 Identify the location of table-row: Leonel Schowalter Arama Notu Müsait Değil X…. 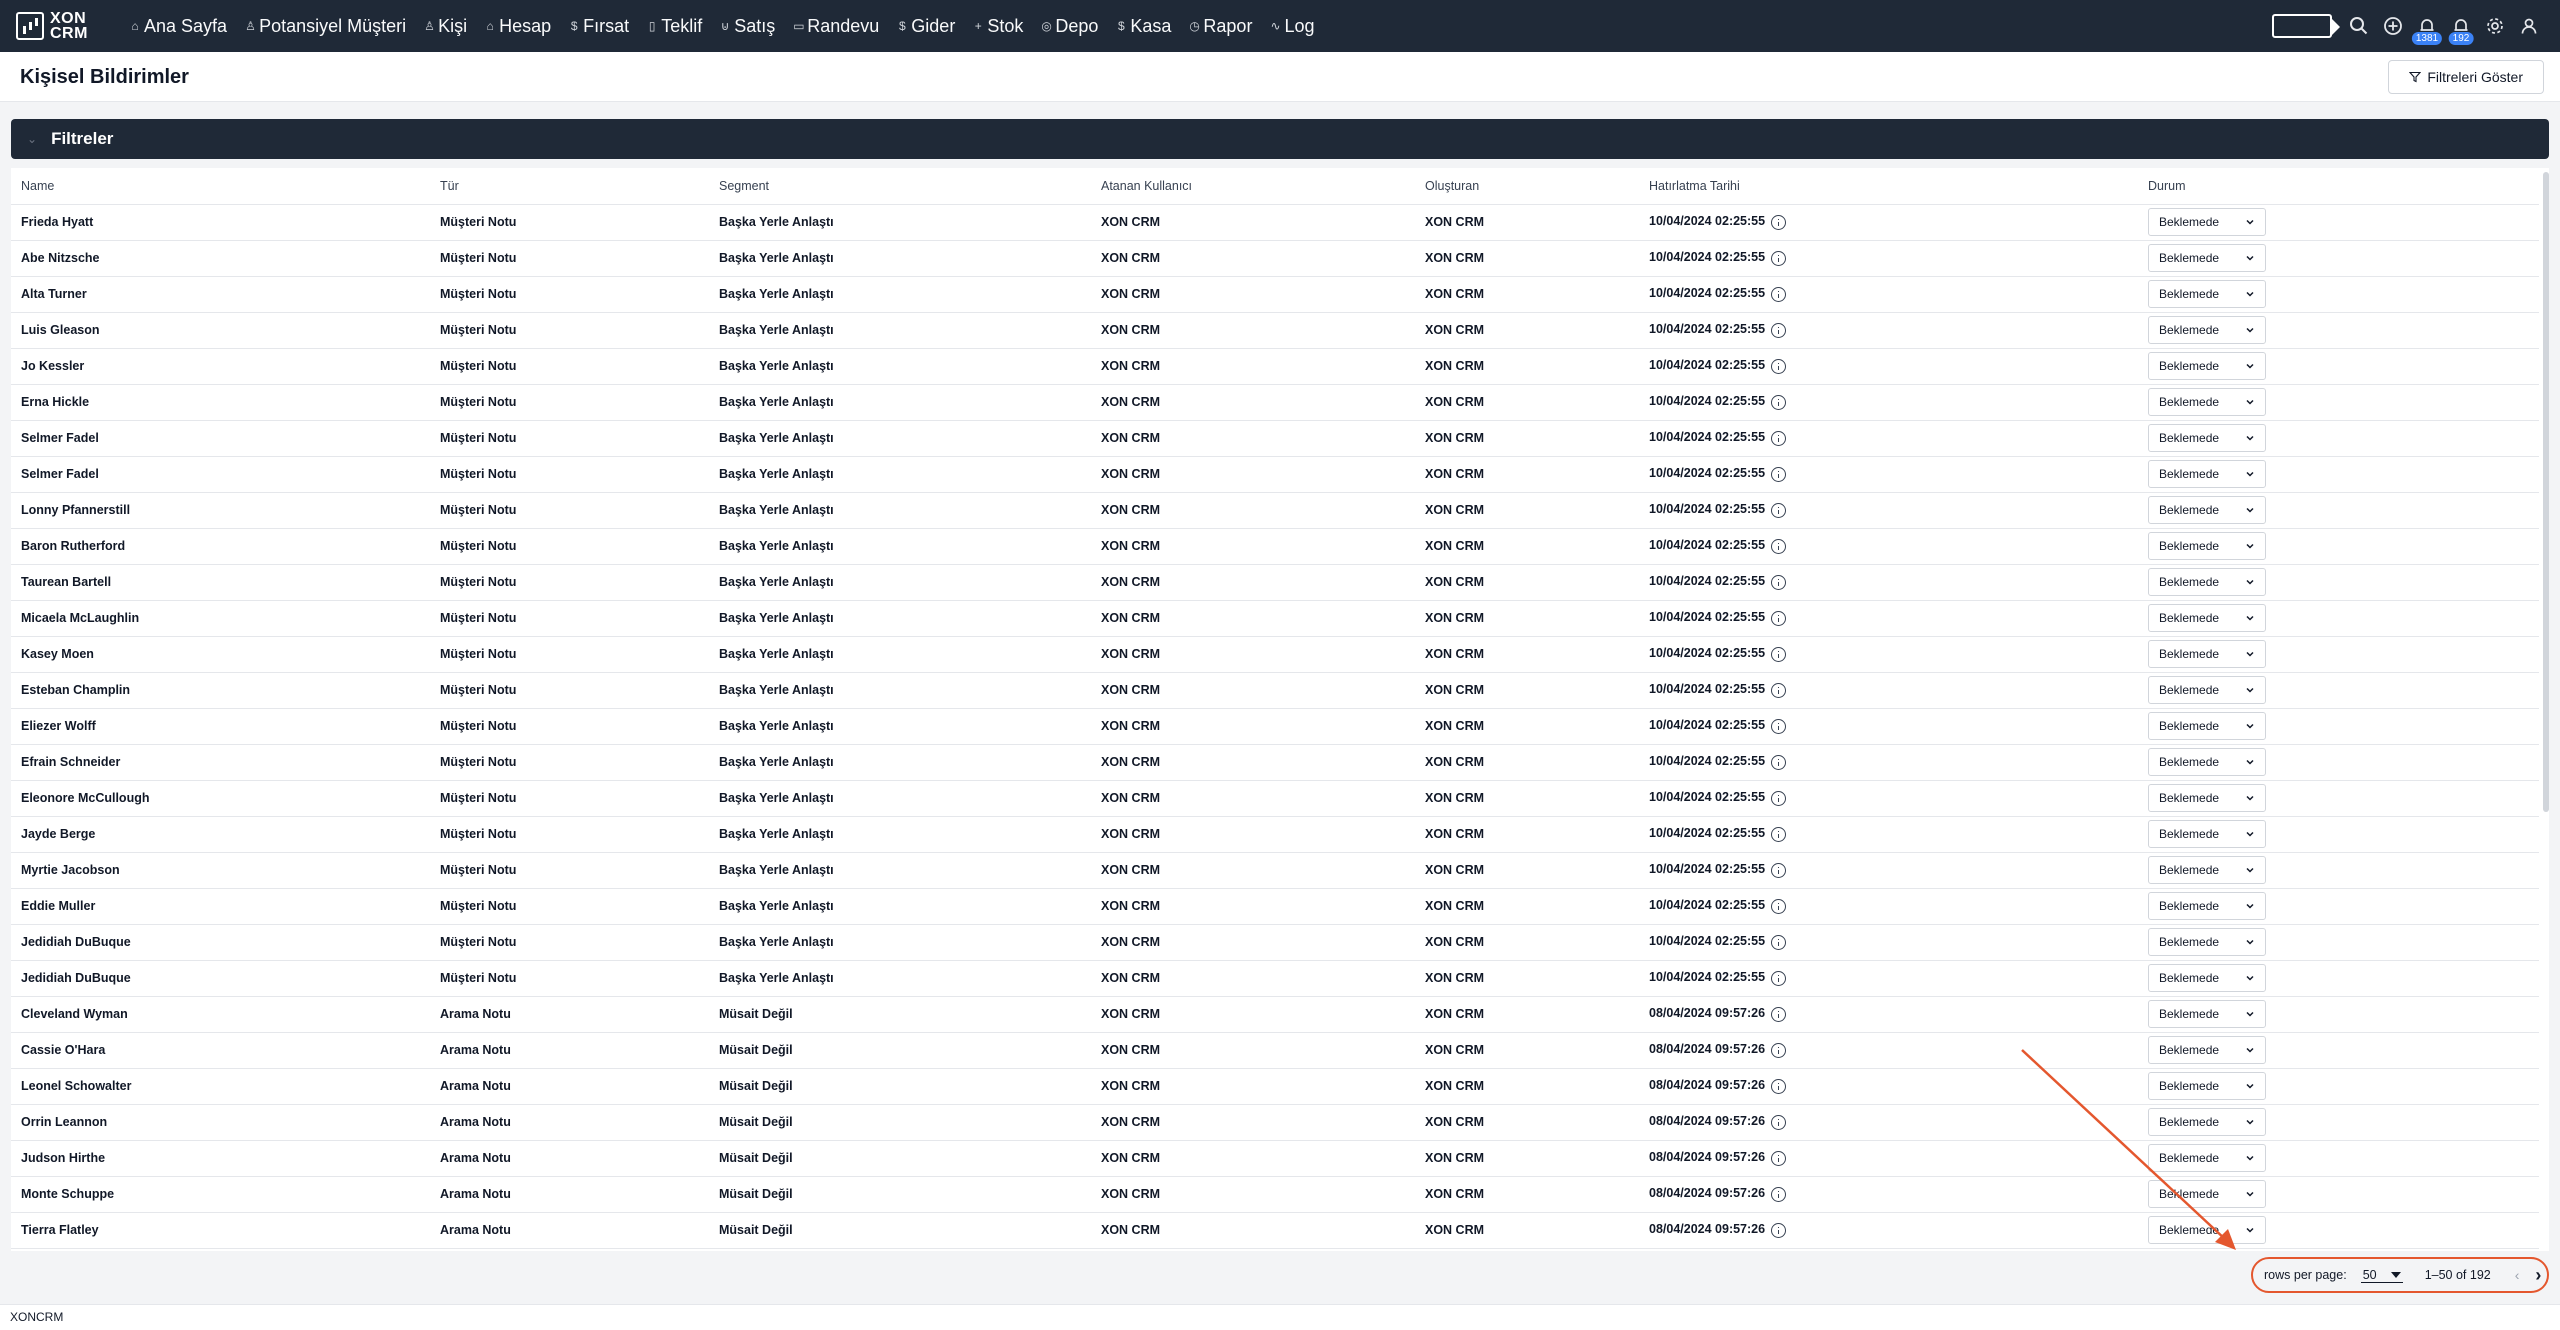
(1275, 1086).